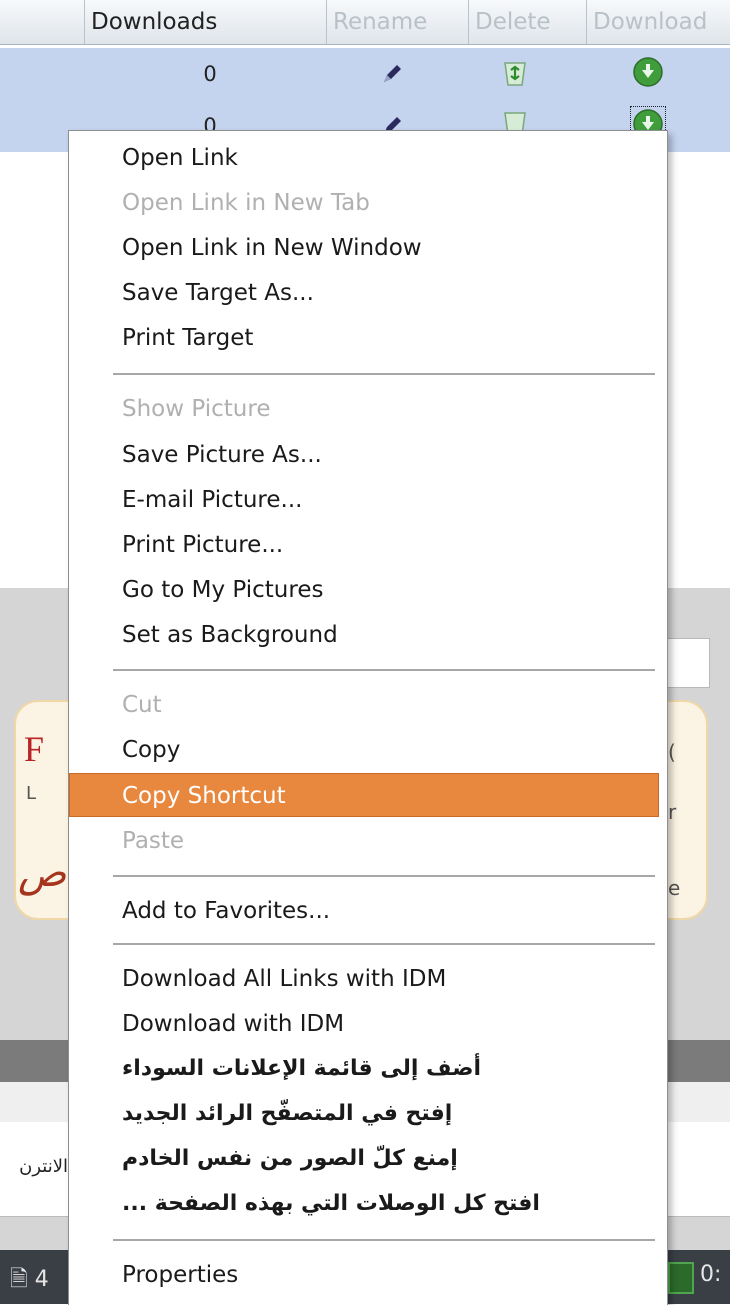 This screenshot has width=730, height=1305. Describe the element at coordinates (364, 795) in the screenshot. I see `menu-item-copy-shortcut: Copy Shortcut` at that location.